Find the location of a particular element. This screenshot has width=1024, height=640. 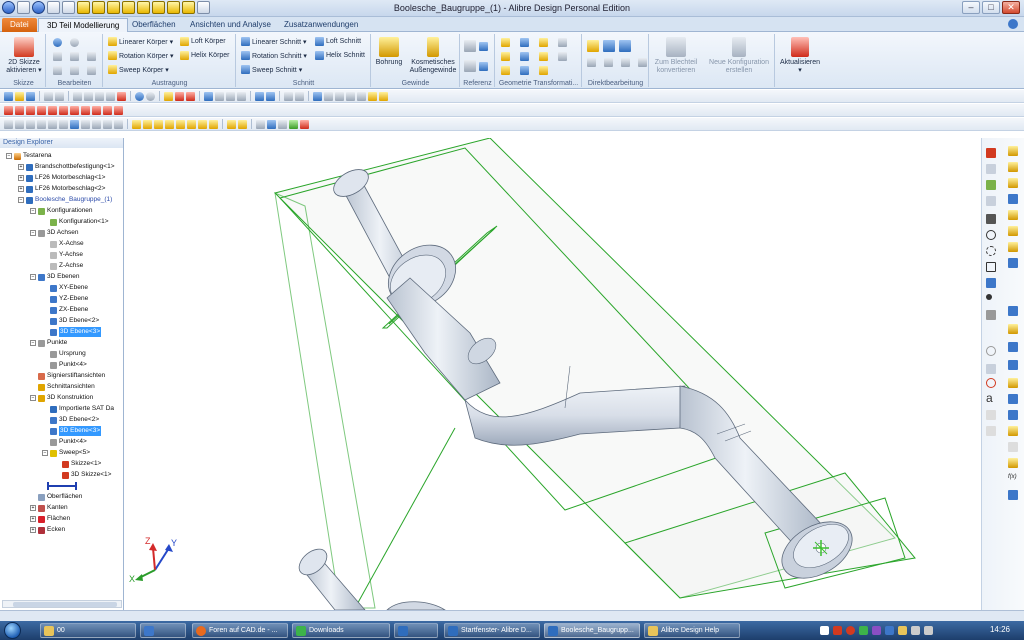

line-icon is located at coordinates (991, 185).